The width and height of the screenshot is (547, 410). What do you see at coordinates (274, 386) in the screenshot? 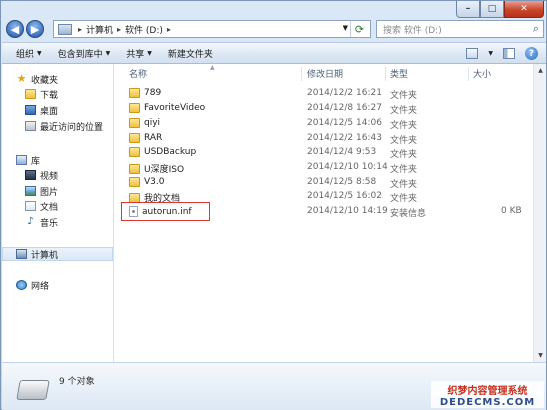
I see `details-pane: 9 个对象 织梦内容管理系统 DEDECMS.COM` at bounding box center [274, 386].